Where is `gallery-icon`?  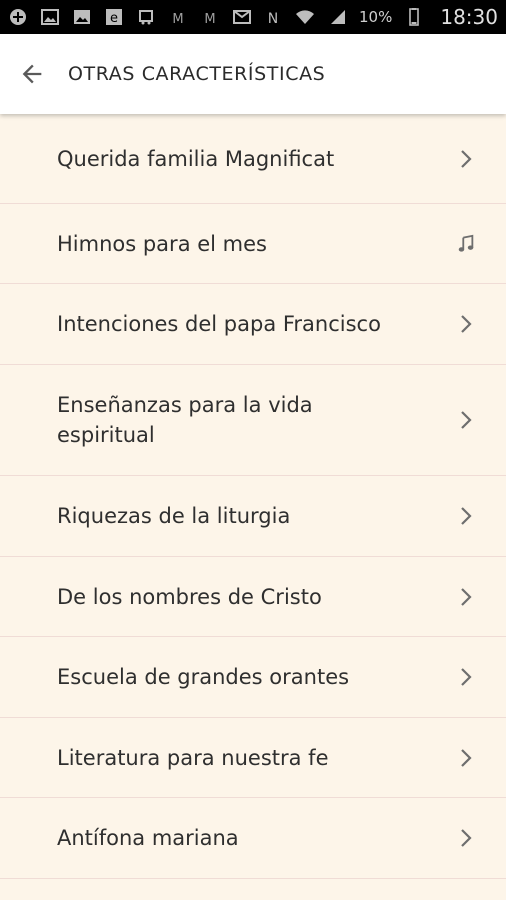
gallery-icon is located at coordinates (82, 17).